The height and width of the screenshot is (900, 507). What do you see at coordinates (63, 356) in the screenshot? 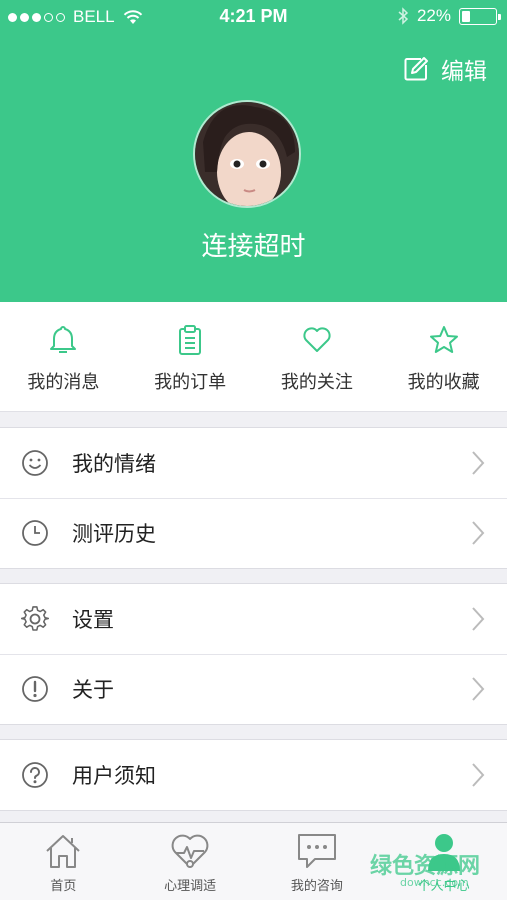
I see `quick-messages: 我的消息` at bounding box center [63, 356].